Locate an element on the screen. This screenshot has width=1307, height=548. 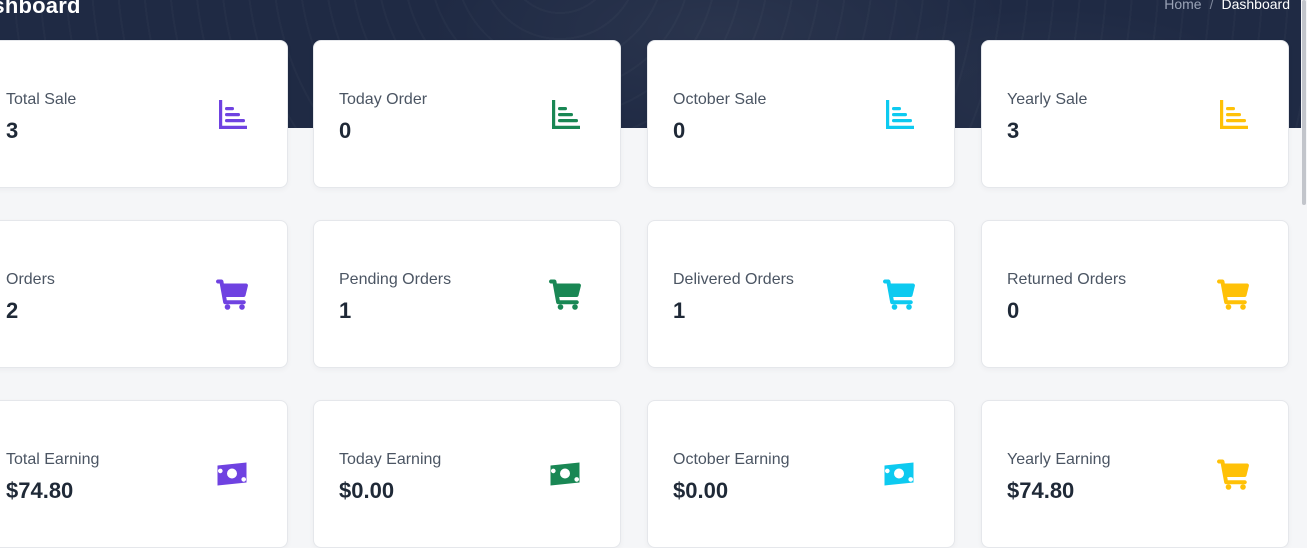
stat-card-today-order: Today Order 0 is located at coordinates (467, 114).